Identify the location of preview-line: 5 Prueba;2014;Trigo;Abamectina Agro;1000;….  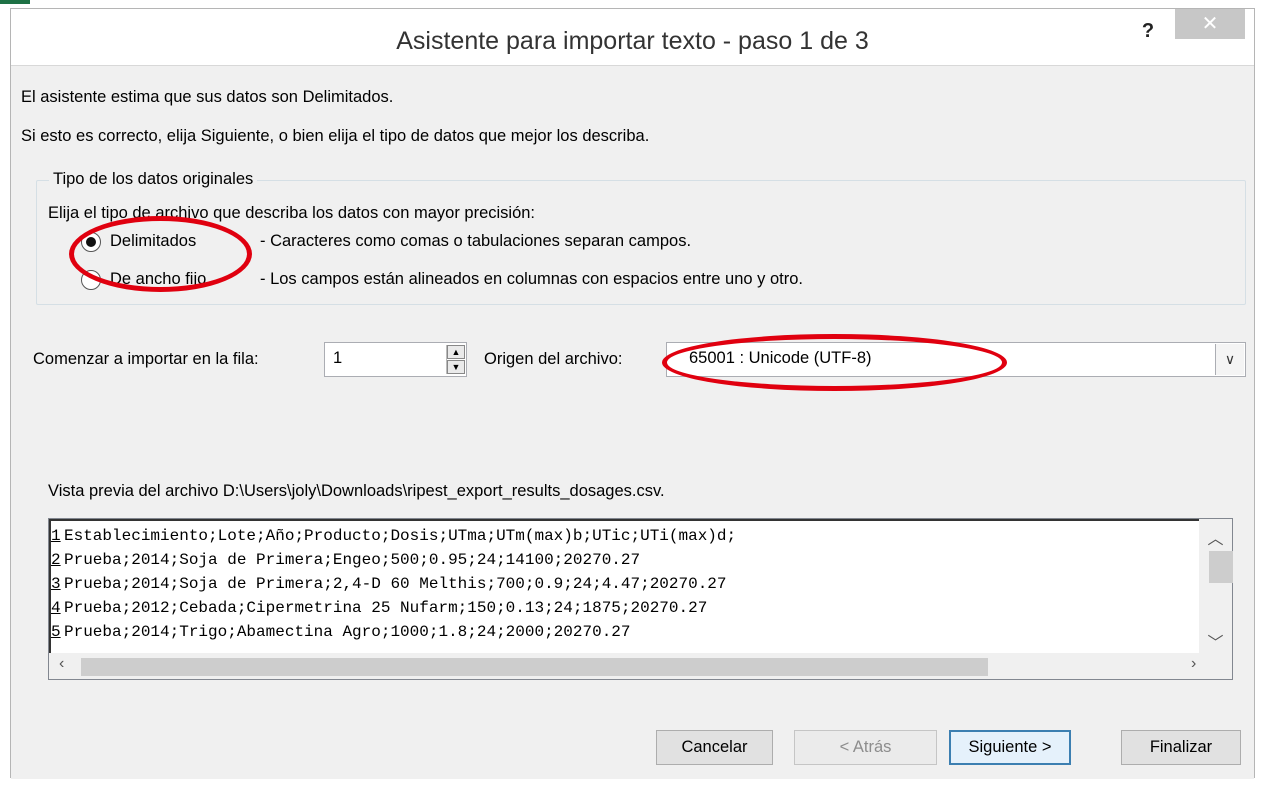
(341, 632).